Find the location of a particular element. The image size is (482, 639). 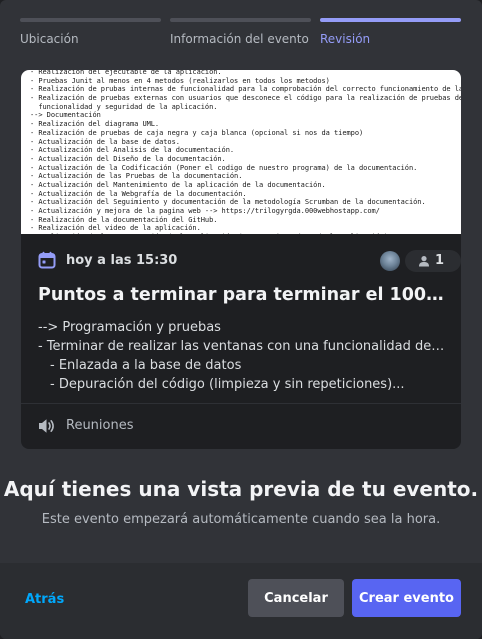

interested-count-badge: 1 is located at coordinates (433, 261).